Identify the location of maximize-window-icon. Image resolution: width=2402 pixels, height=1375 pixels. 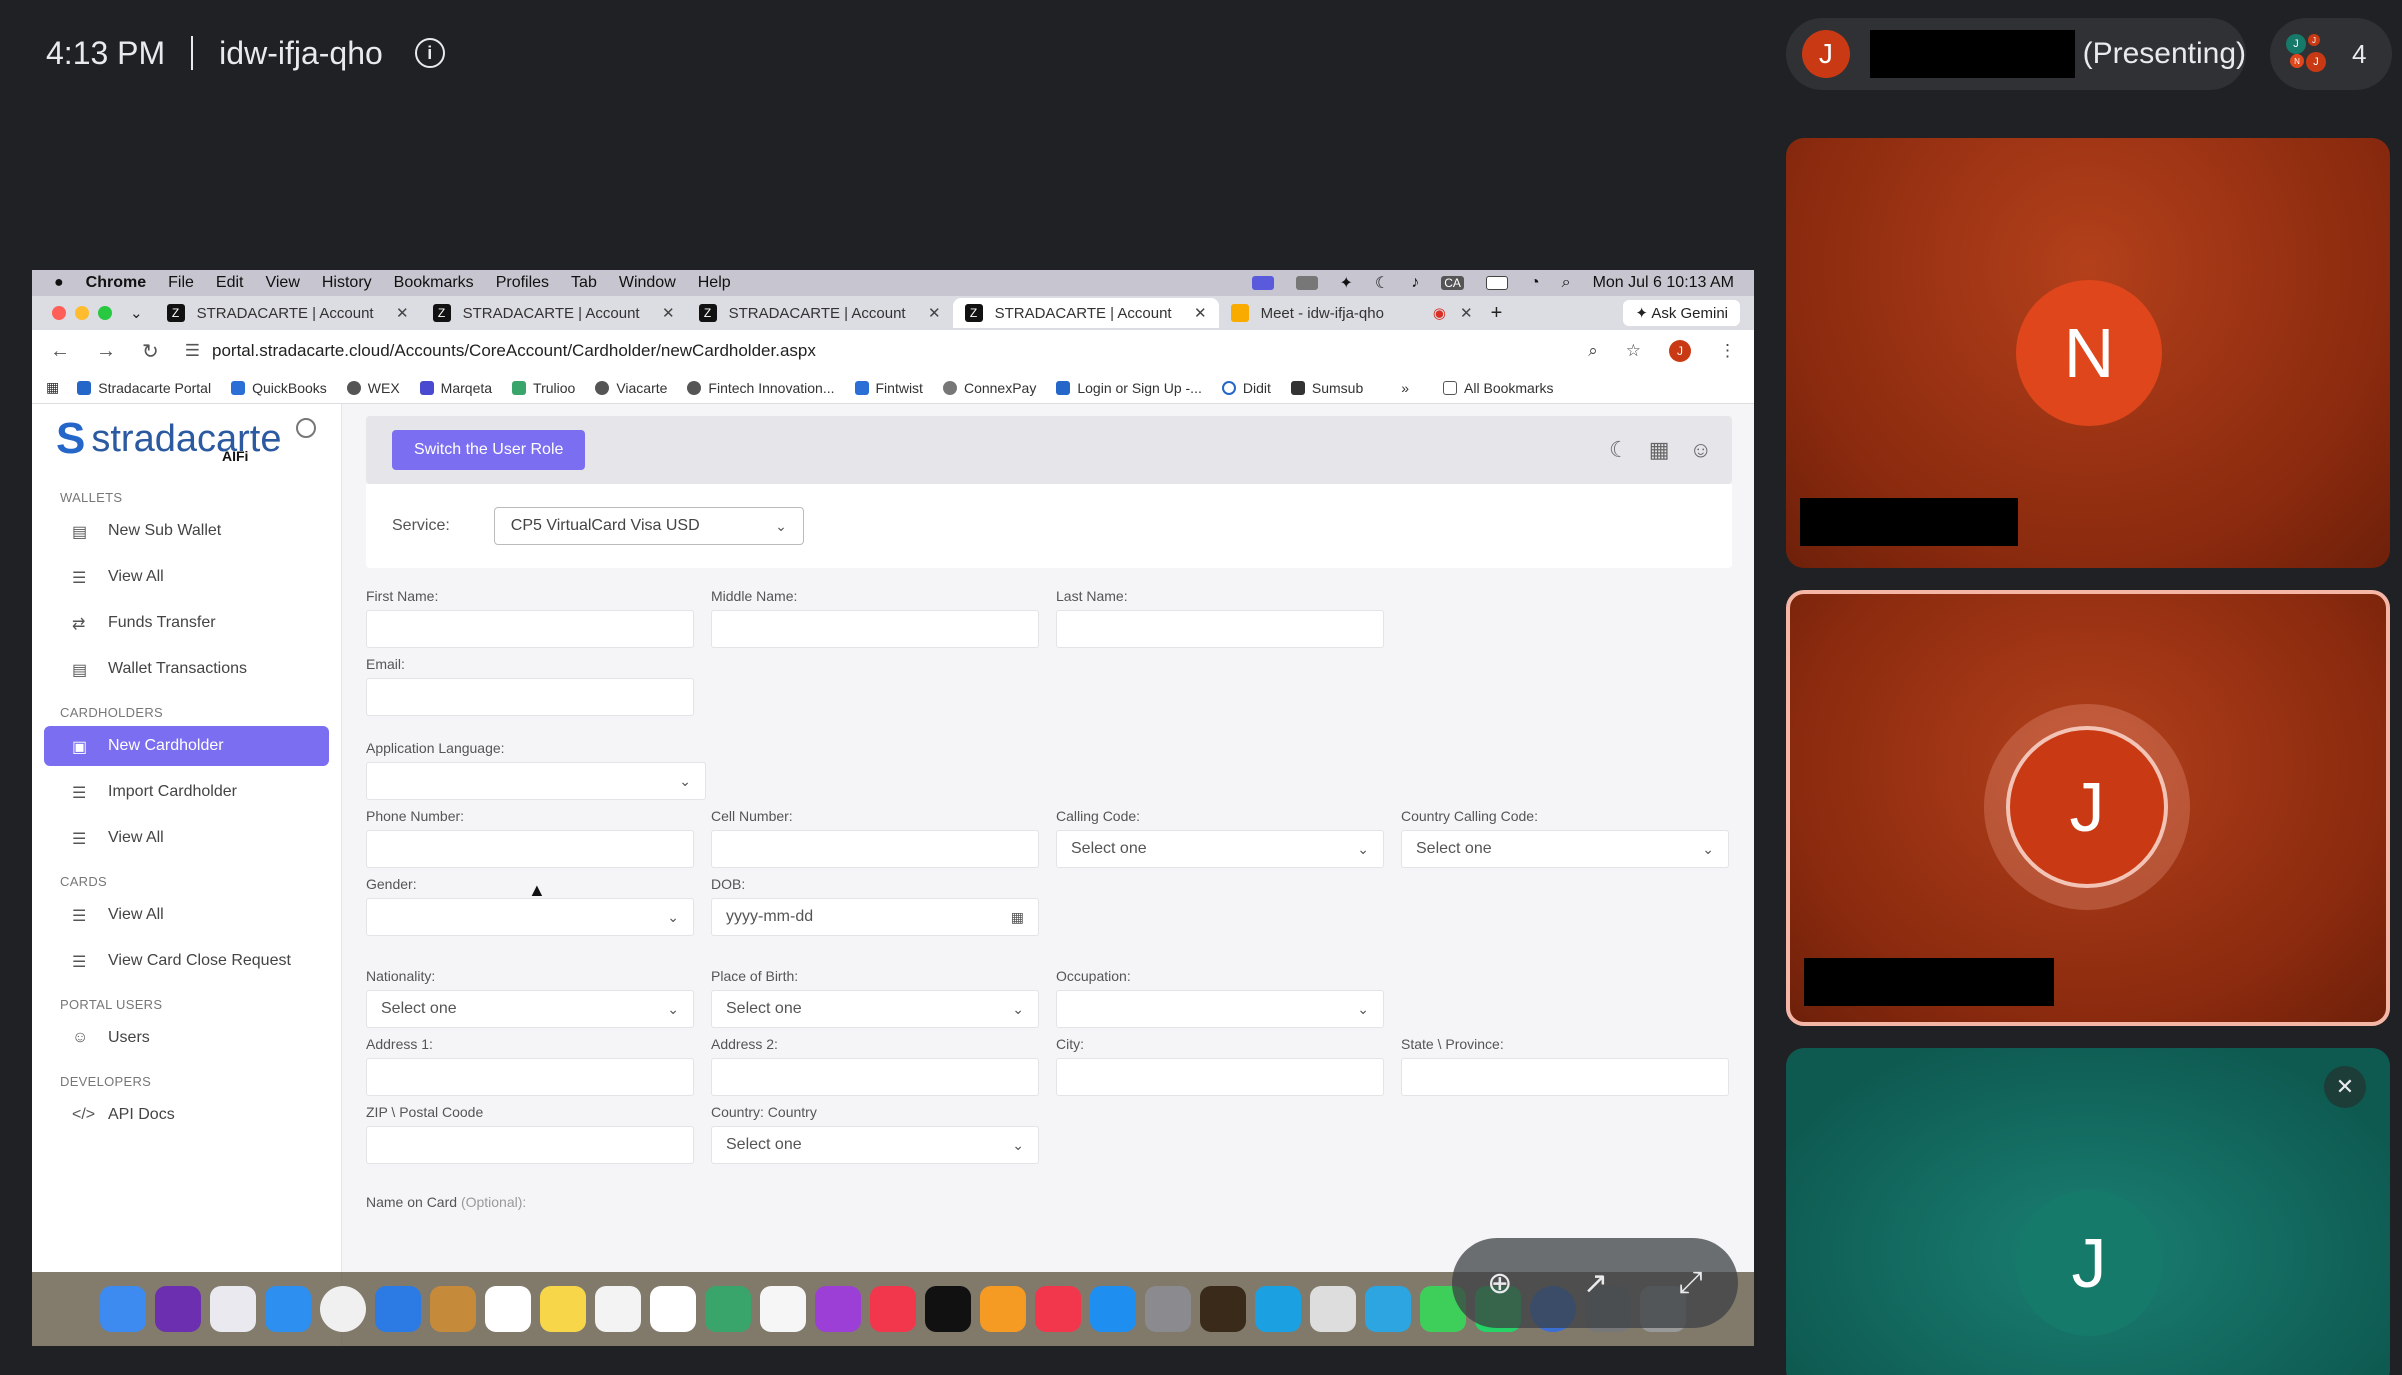
(105, 313).